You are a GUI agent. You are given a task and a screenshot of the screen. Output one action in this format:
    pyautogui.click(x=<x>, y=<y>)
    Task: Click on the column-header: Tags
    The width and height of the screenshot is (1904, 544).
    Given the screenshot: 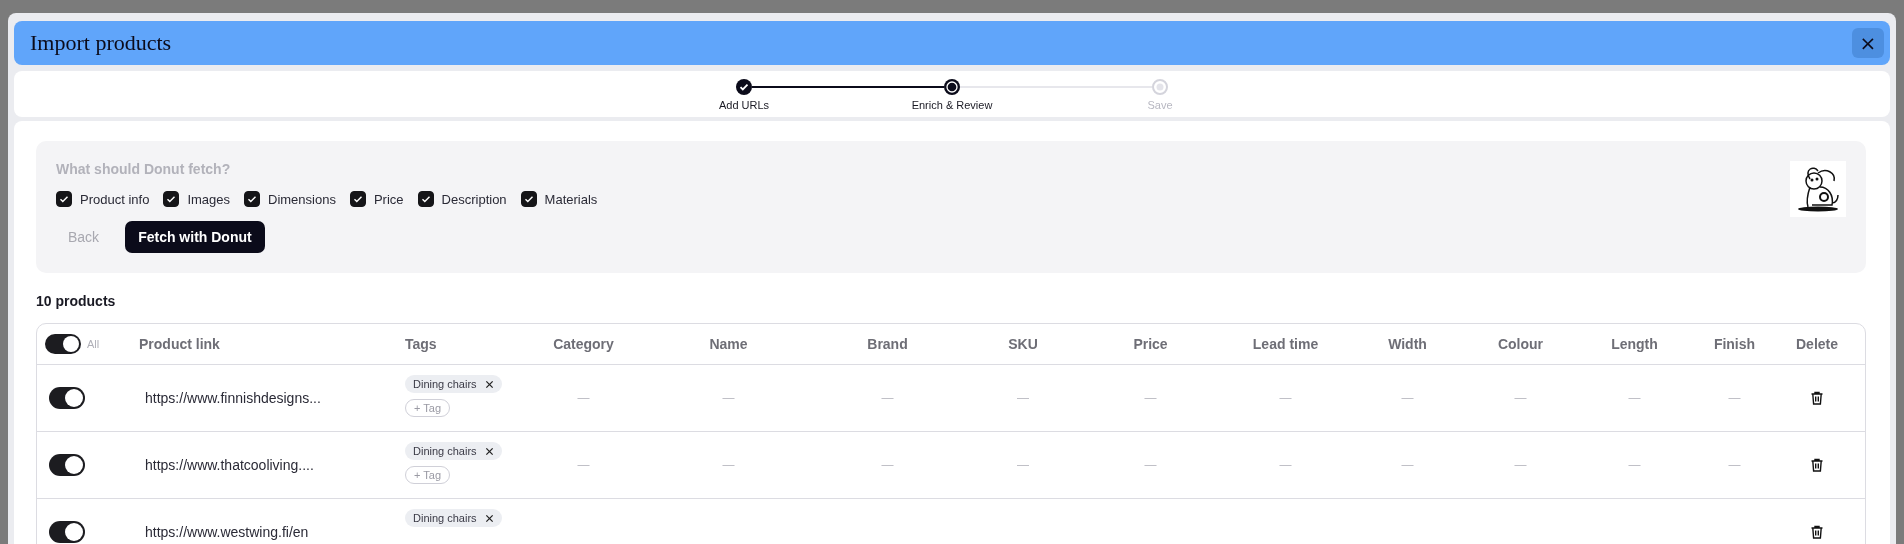 What is the action you would take?
    pyautogui.click(x=421, y=344)
    